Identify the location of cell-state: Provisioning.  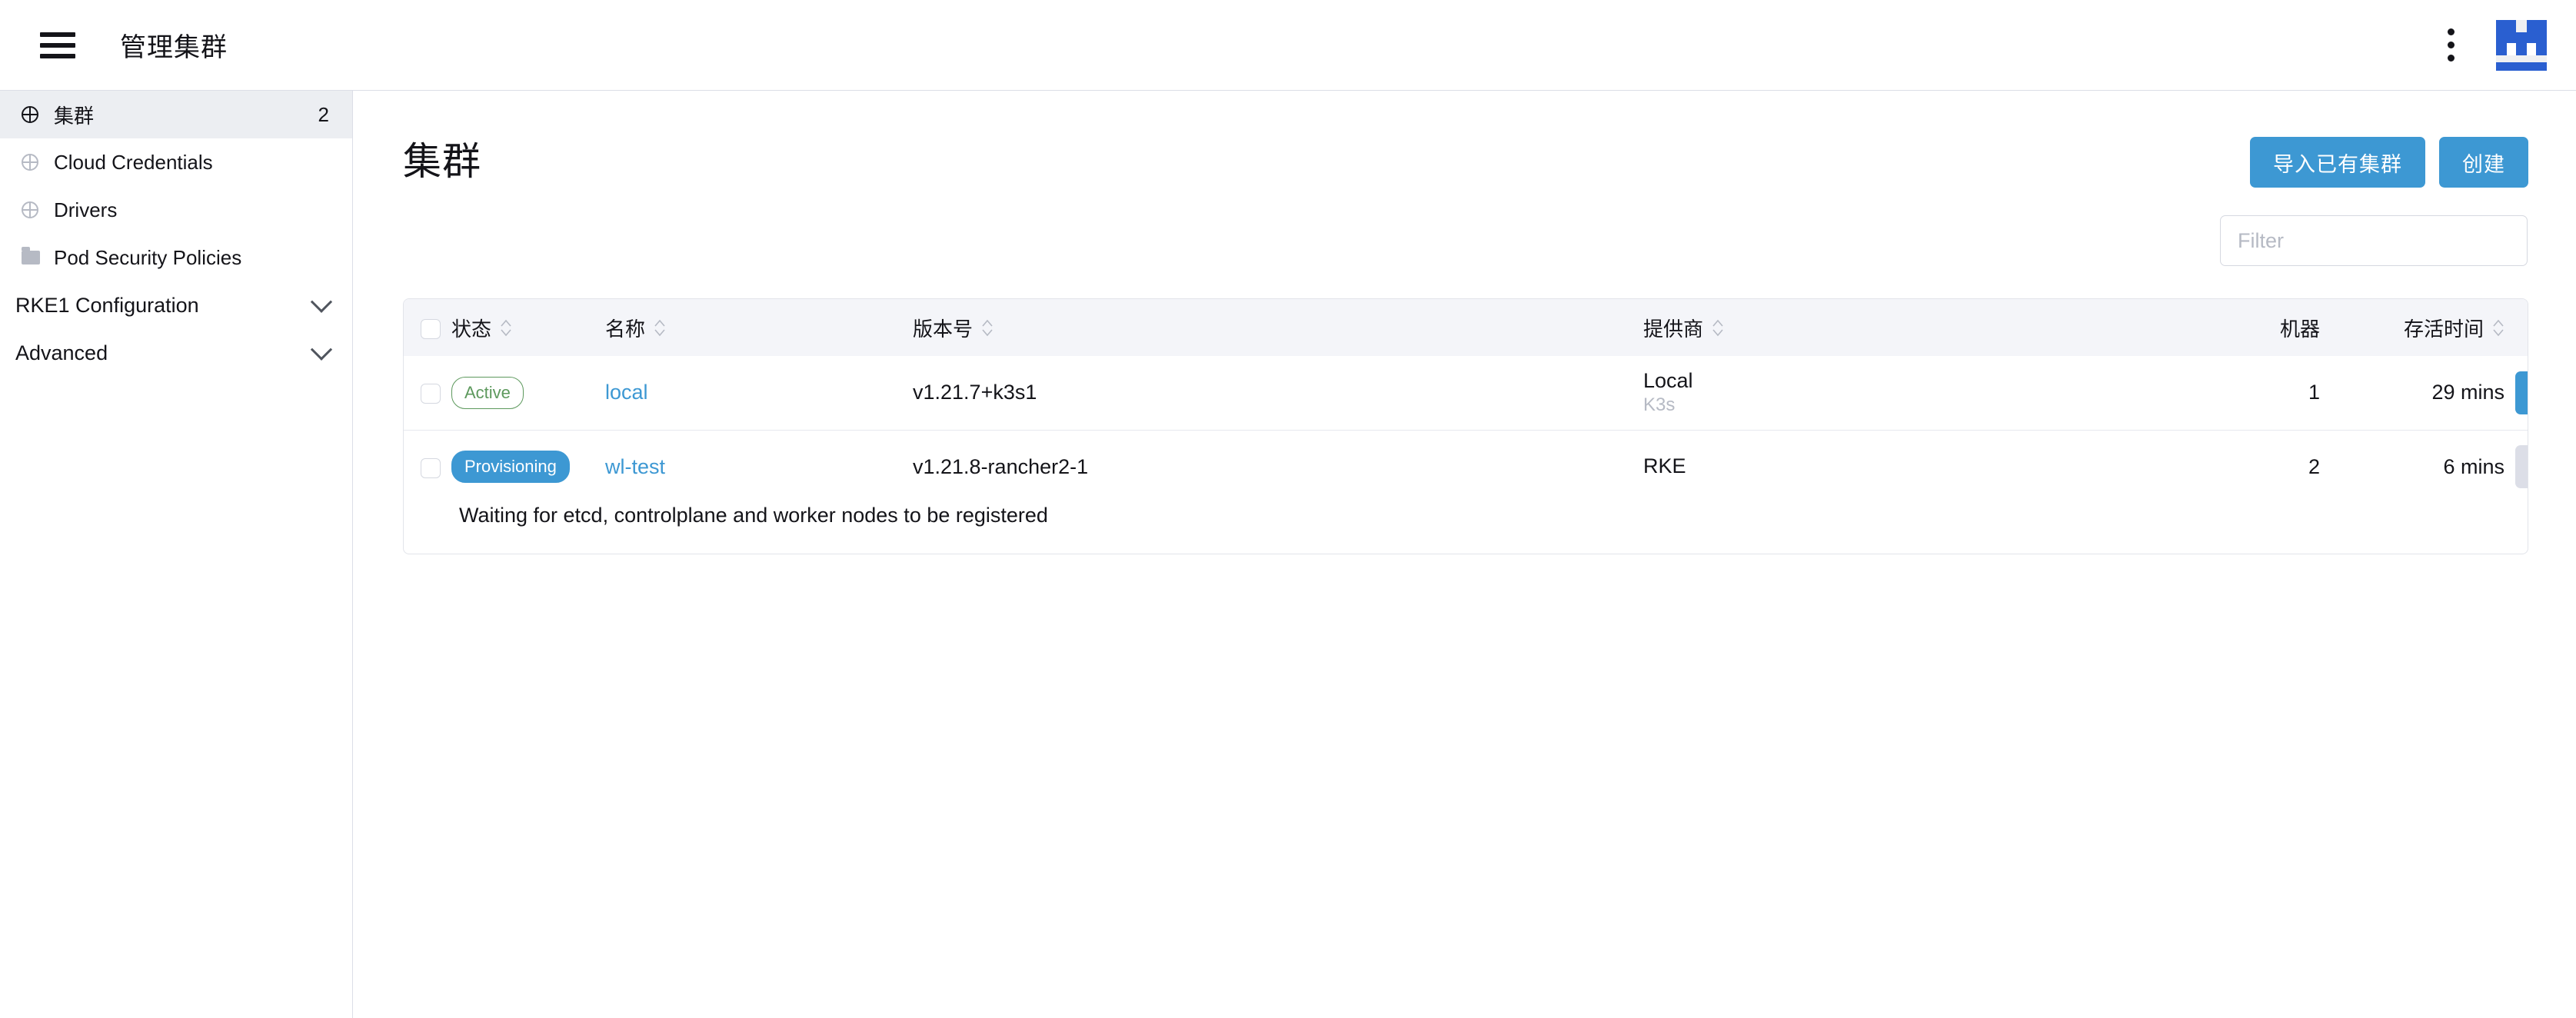
(528, 467).